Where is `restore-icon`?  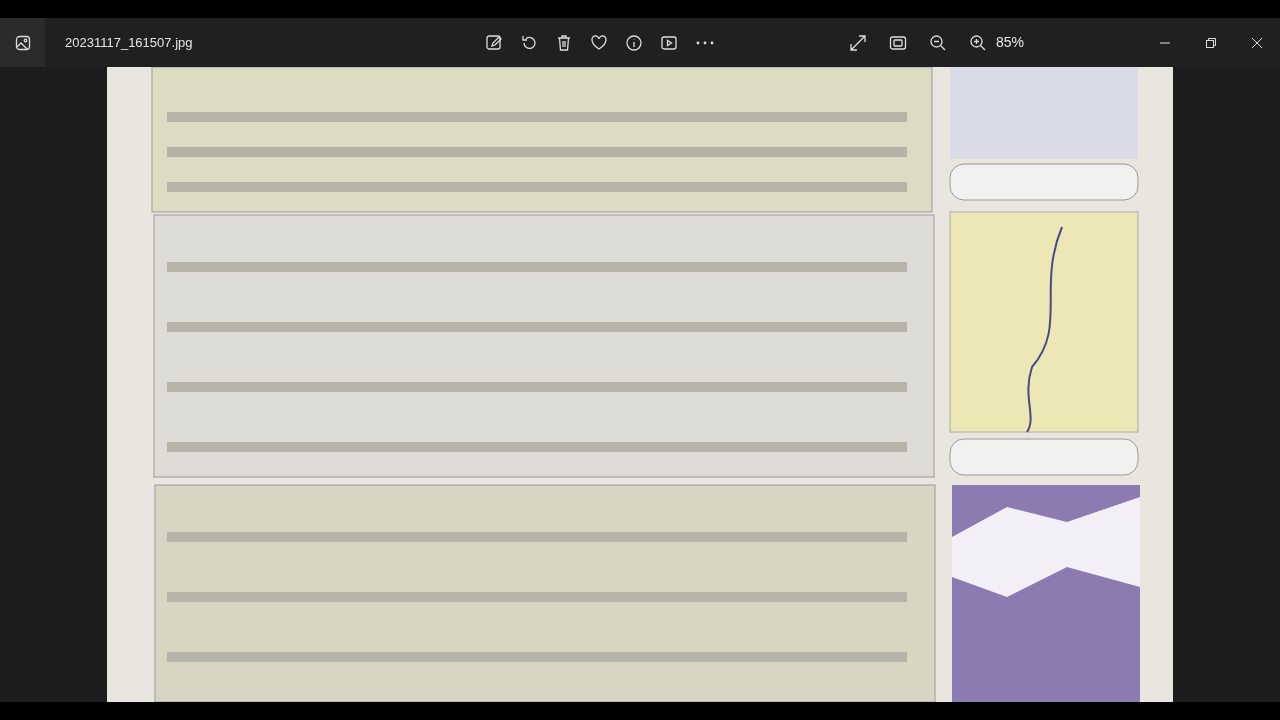 restore-icon is located at coordinates (1211, 42).